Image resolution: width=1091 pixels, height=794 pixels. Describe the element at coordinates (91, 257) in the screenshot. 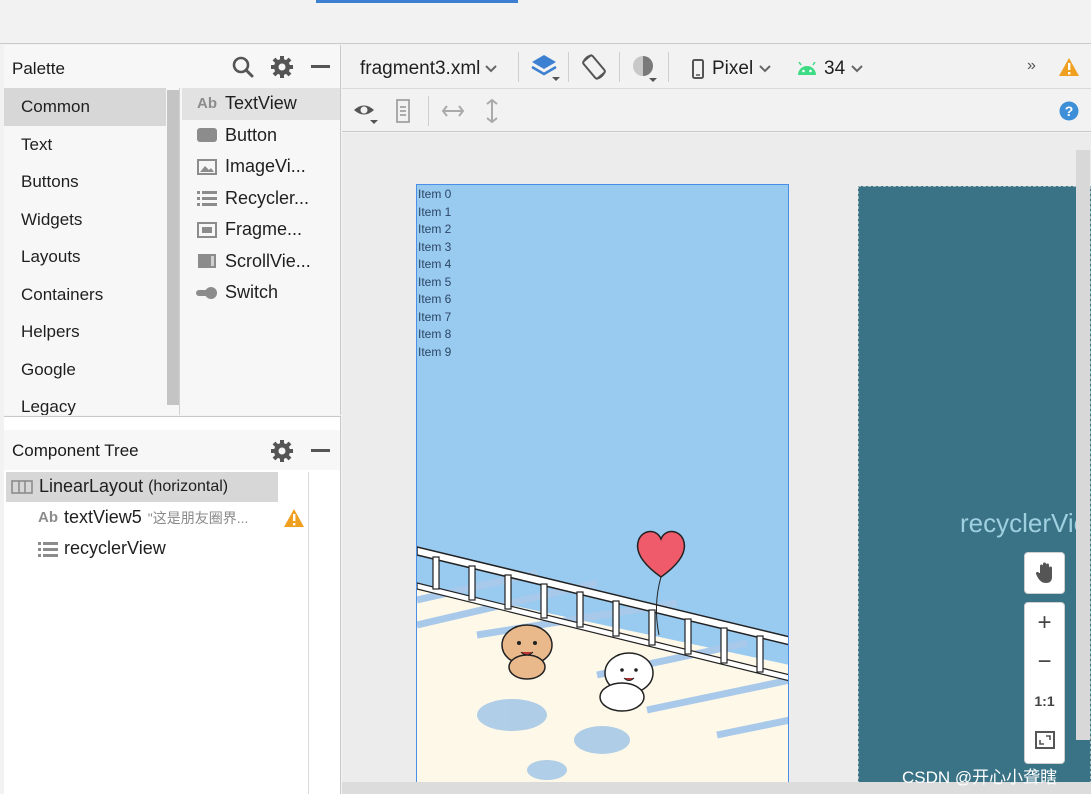

I see `category-layouts: Layouts` at that location.